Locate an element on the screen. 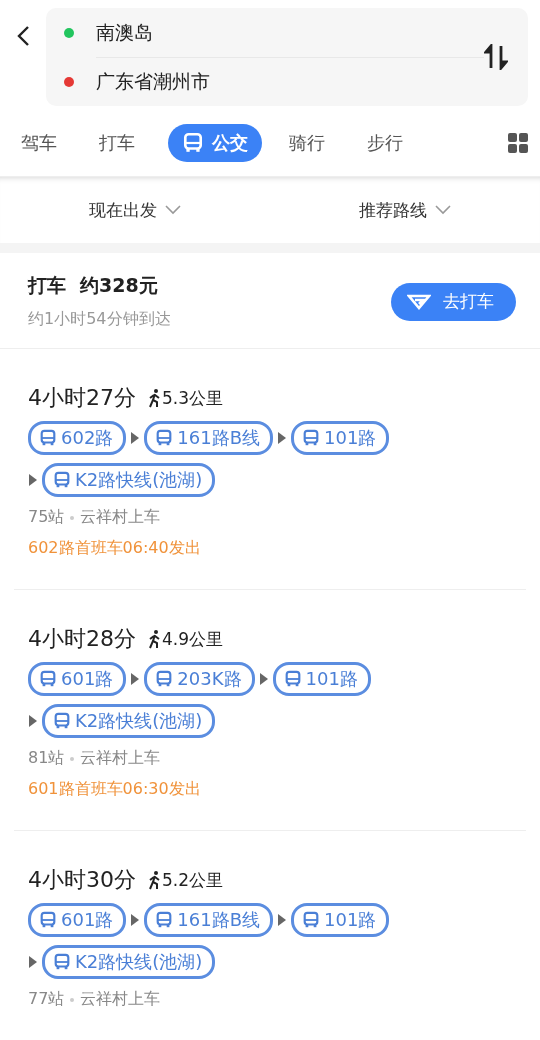 This screenshot has width=540, height=1040. walk-distance: 4.9公里 is located at coordinates (193, 639).